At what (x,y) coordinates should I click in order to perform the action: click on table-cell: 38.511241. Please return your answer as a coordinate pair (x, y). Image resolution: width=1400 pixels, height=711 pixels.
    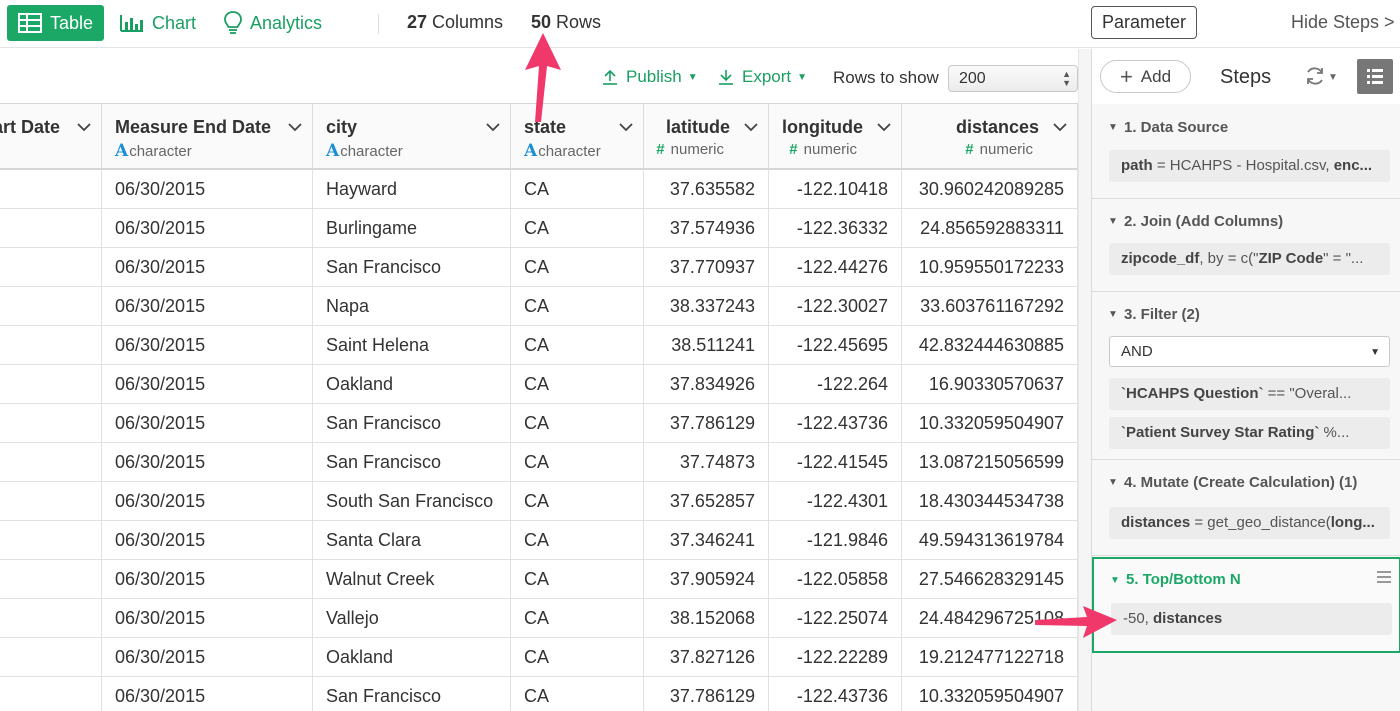
    Looking at the image, I should click on (706, 345).